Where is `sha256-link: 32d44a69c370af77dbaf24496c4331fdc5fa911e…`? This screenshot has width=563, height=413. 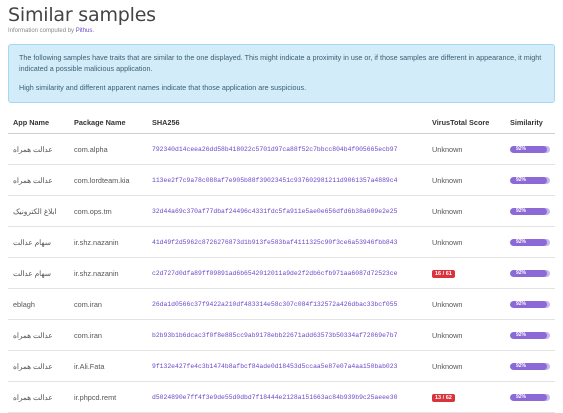 sha256-link: 32d44a69c370af77dbaf24496c4331fdc5fa911e… is located at coordinates (287, 211).